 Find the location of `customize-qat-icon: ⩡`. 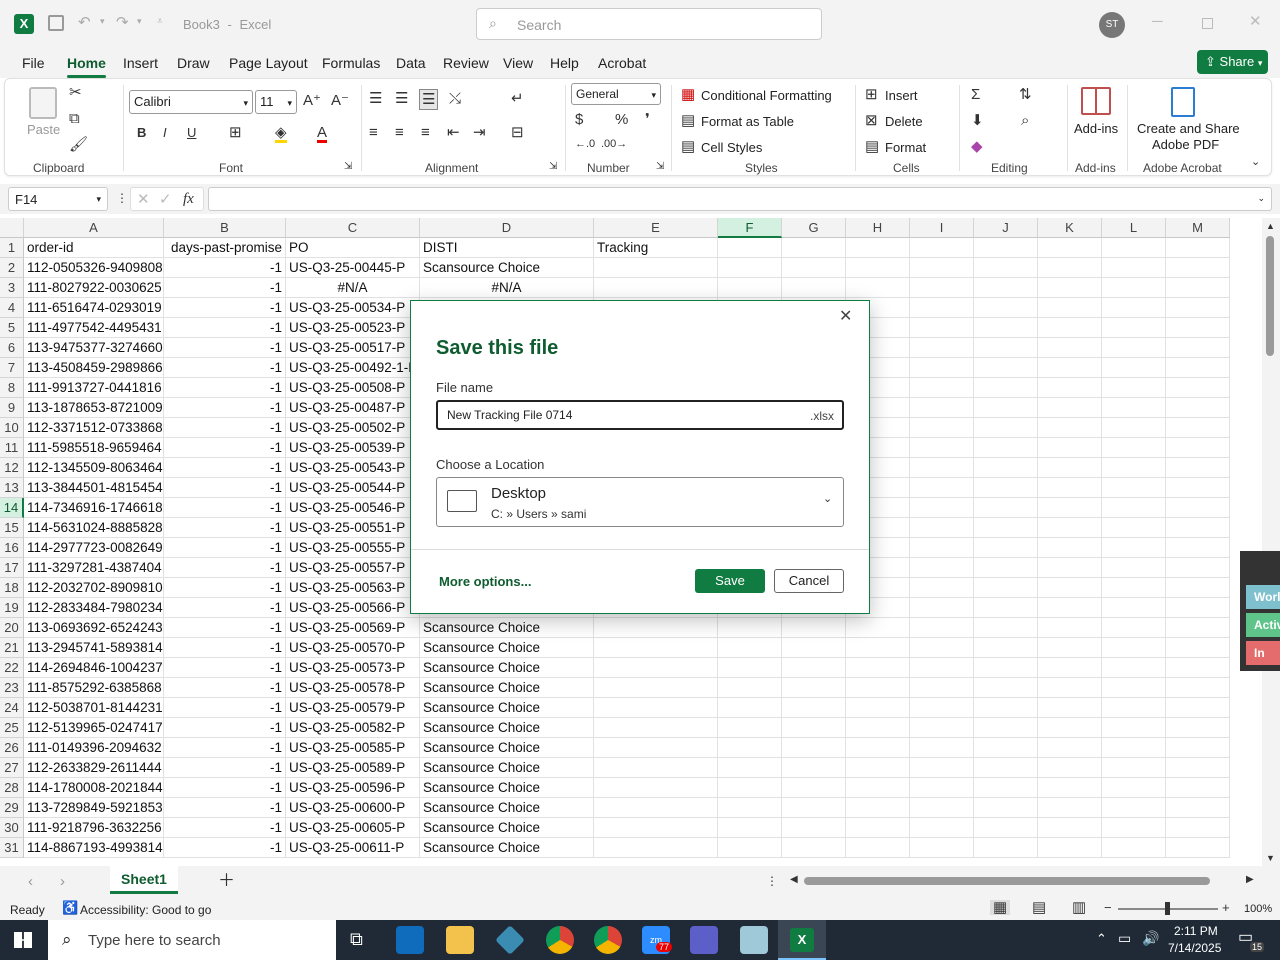

customize-qat-icon: ⩡ is located at coordinates (160, 22).